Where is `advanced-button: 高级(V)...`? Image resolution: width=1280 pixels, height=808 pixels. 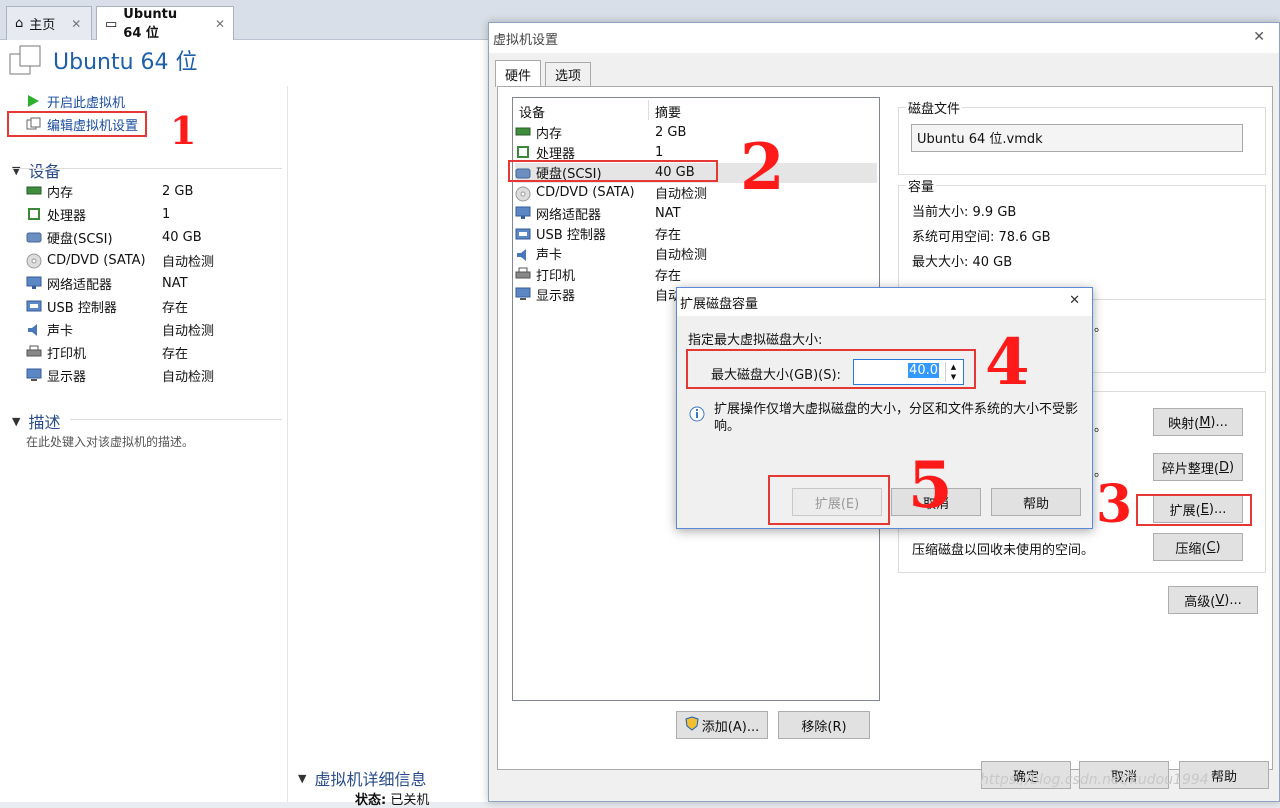 advanced-button: 高级(V)... is located at coordinates (1213, 600).